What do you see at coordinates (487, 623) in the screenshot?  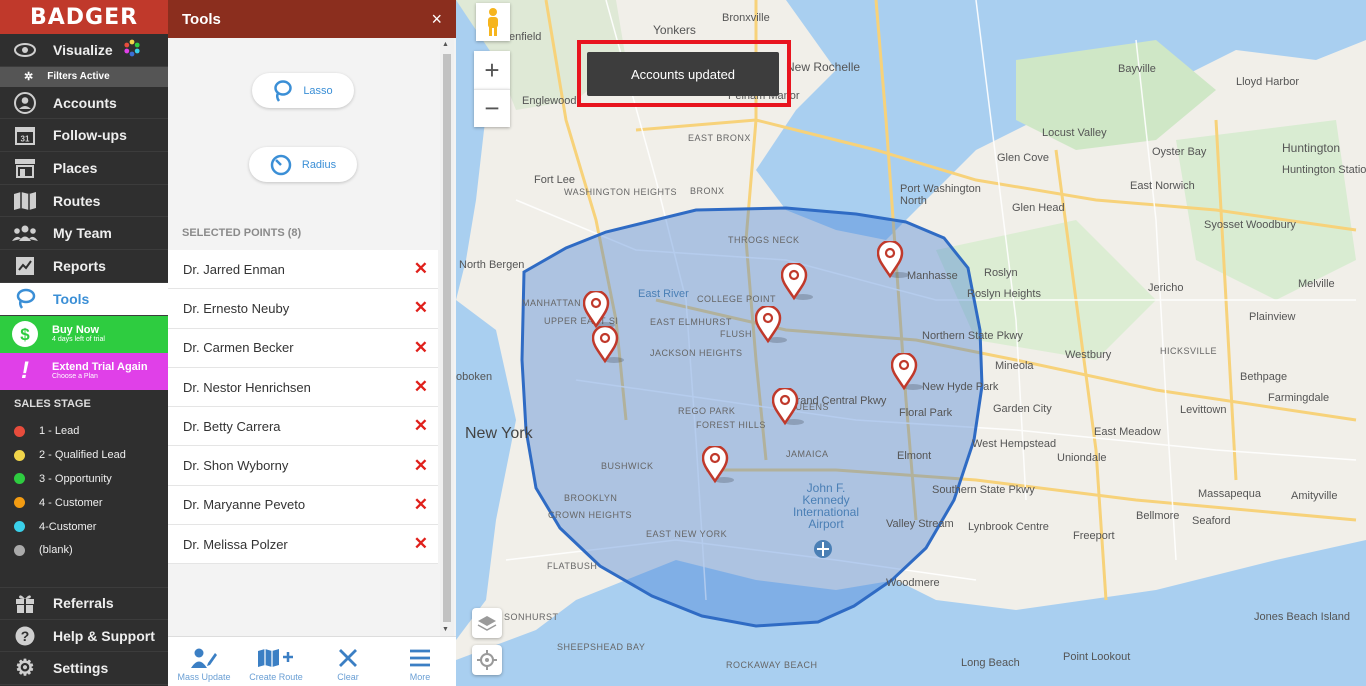 I see `layers-button` at bounding box center [487, 623].